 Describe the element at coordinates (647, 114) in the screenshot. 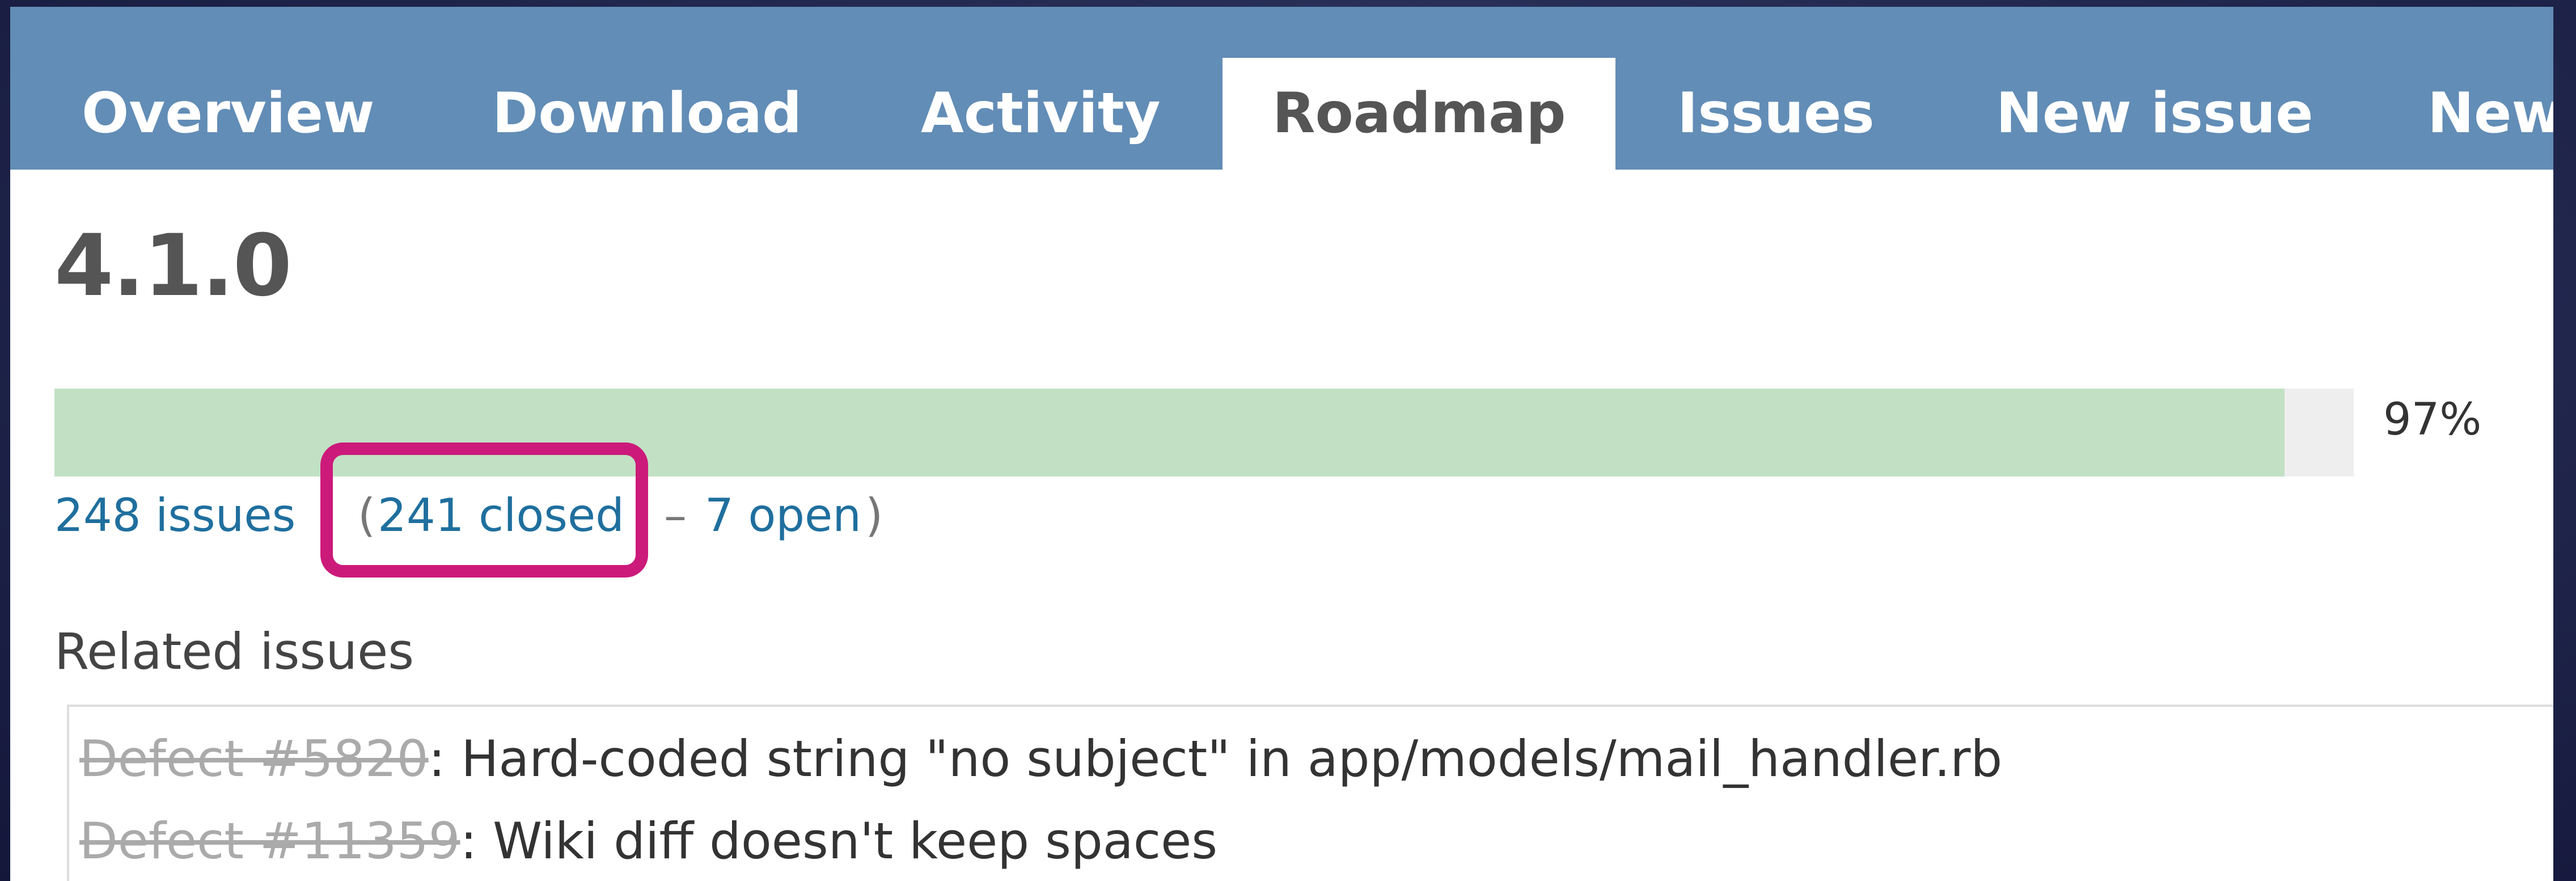

I see `tab-download: Download` at that location.